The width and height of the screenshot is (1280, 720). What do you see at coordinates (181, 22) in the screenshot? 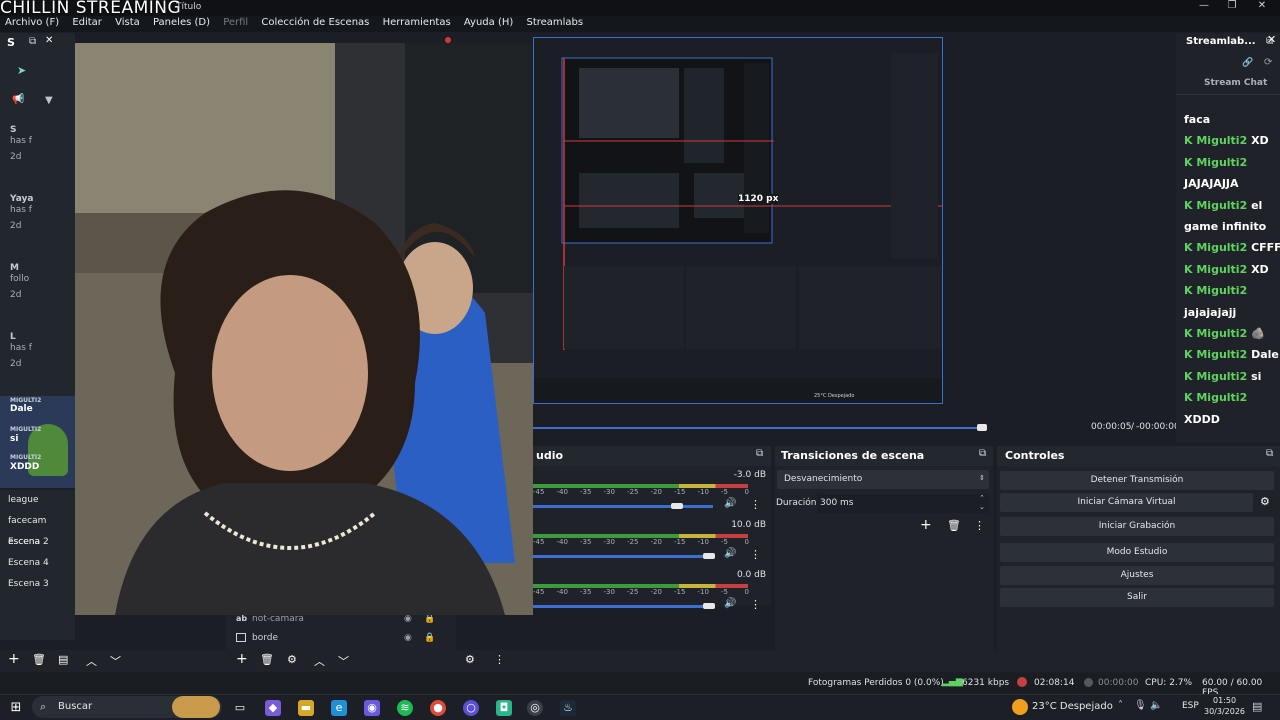
I see `menu-docks: Paneles (D)` at bounding box center [181, 22].